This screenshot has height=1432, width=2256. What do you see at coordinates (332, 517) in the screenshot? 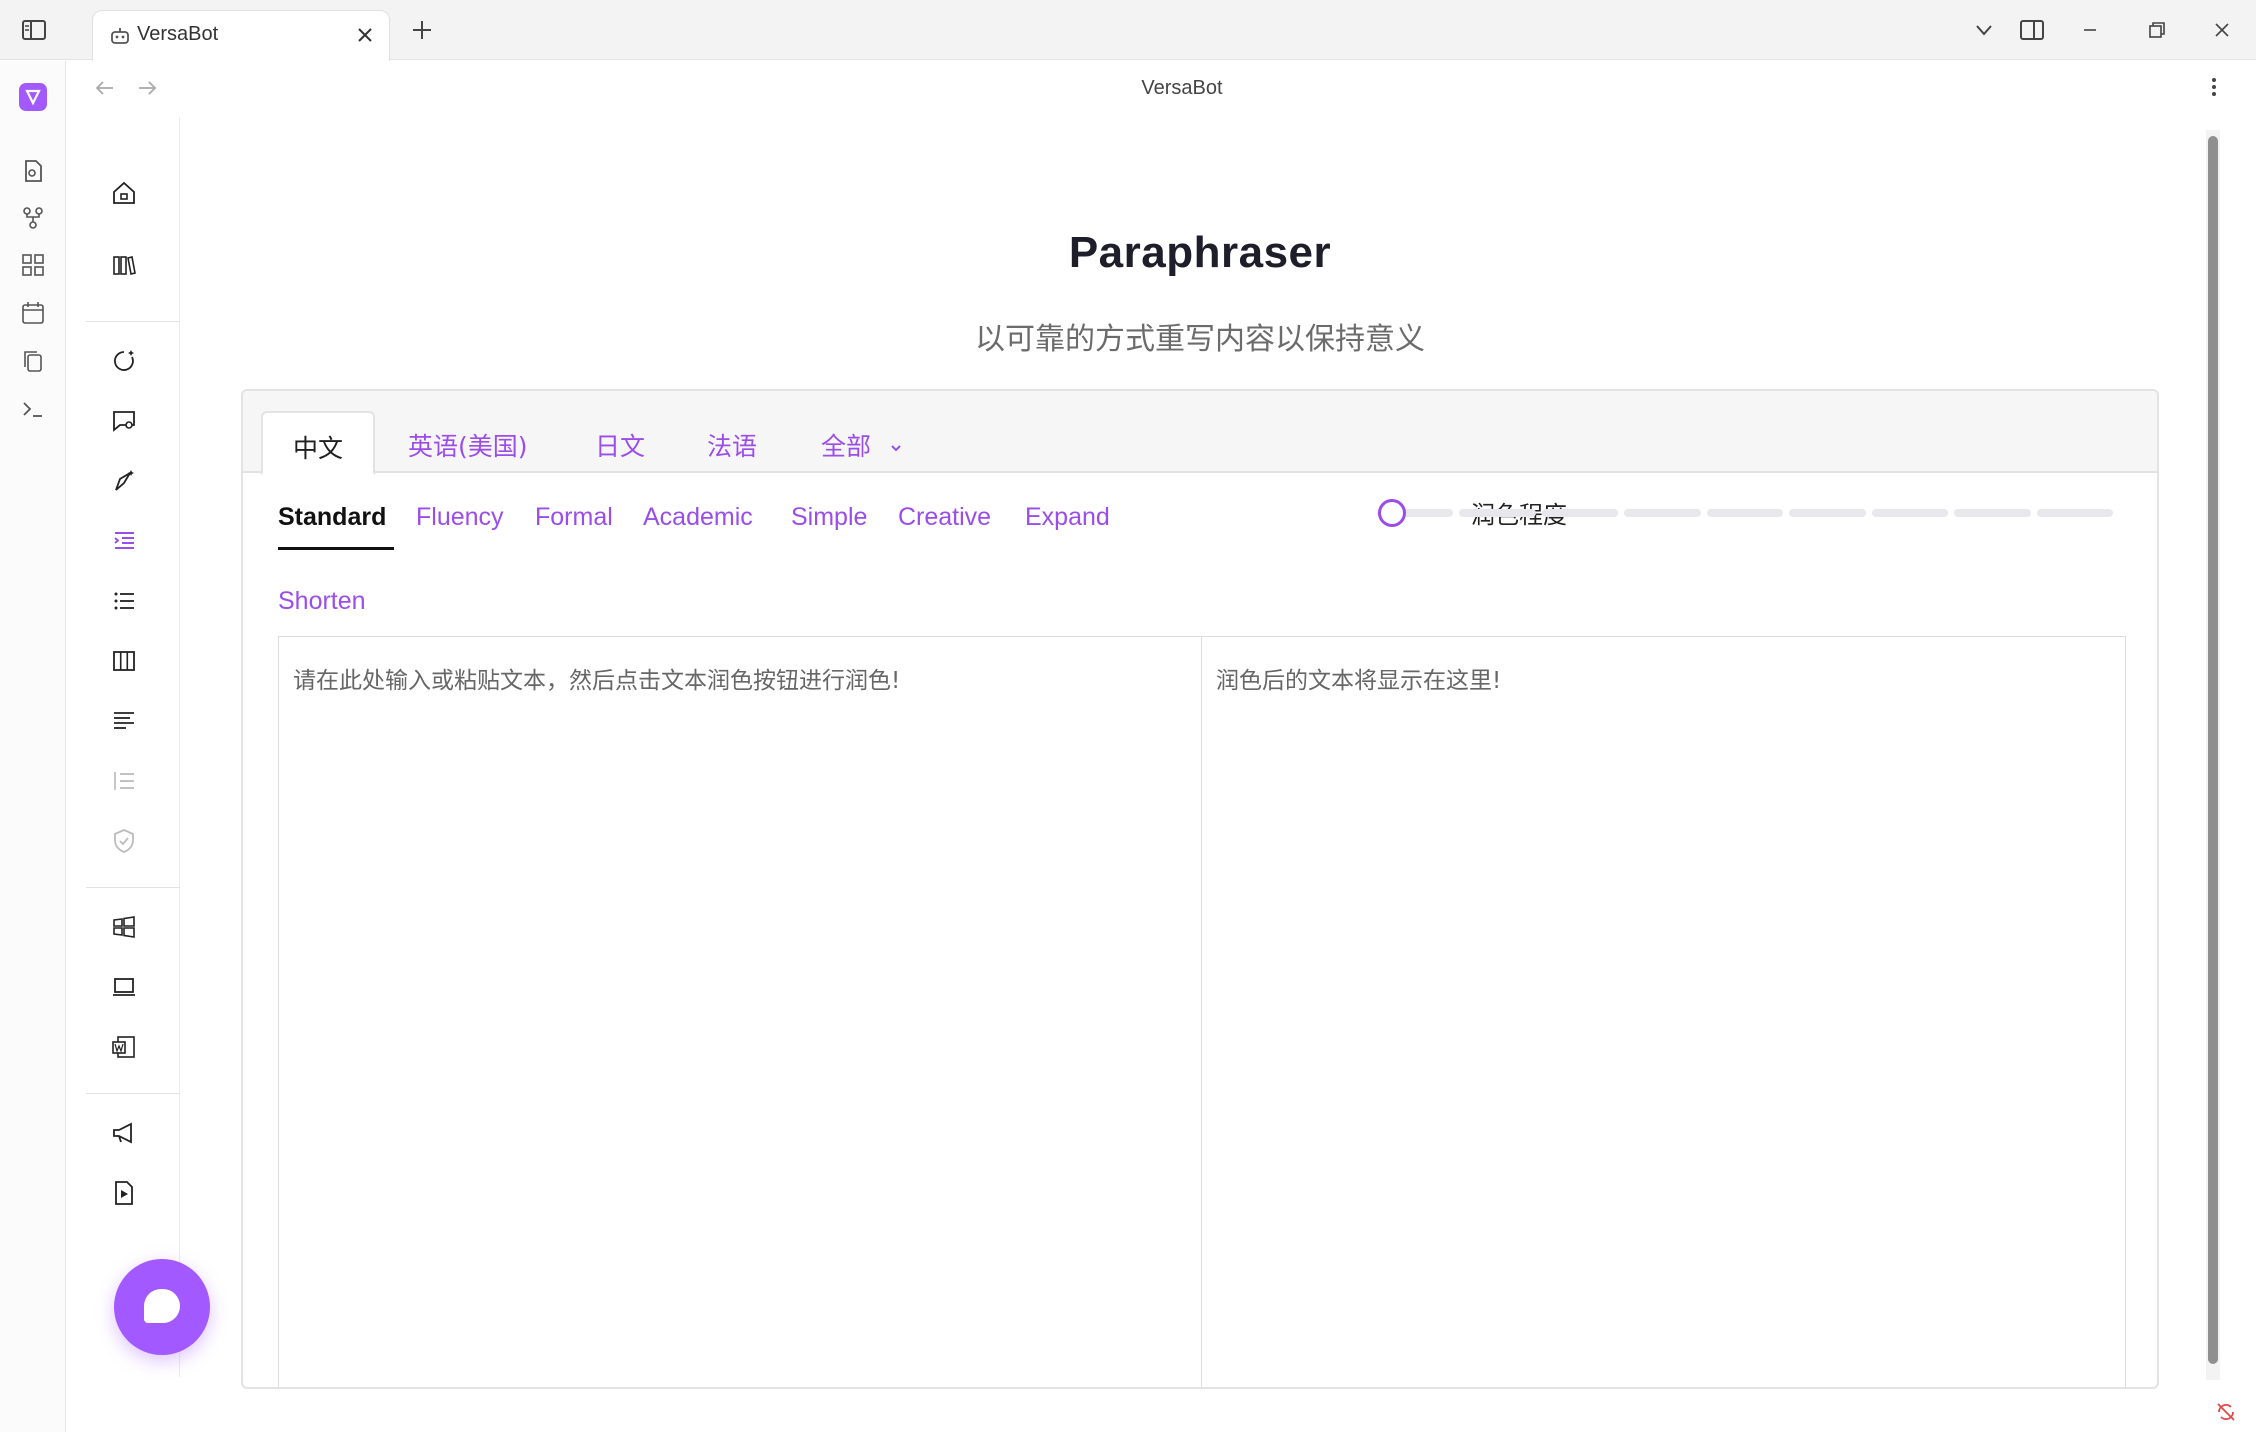
I see `mode-standard: Standard` at bounding box center [332, 517].